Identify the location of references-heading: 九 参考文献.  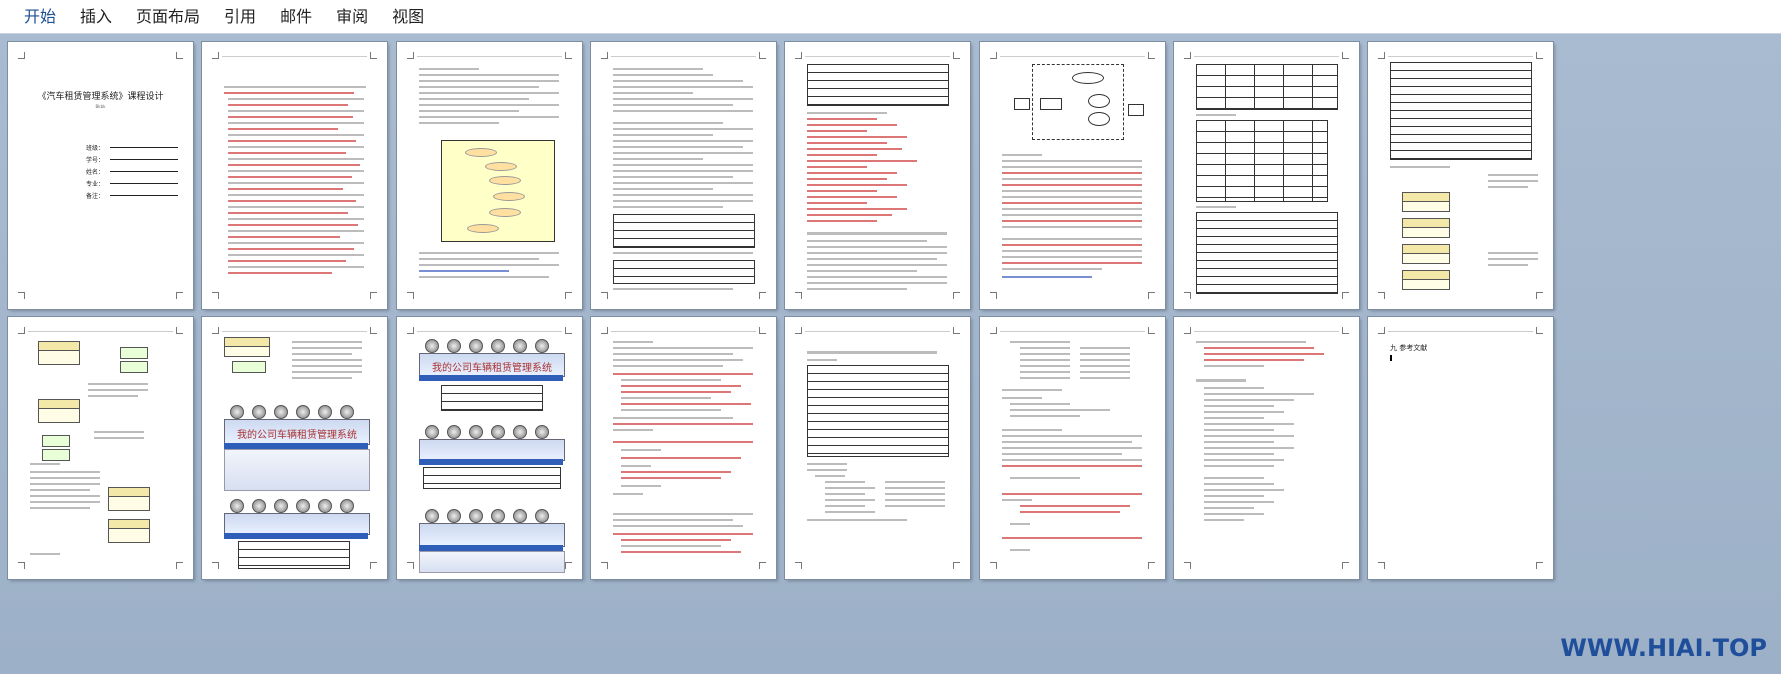
(1409, 348).